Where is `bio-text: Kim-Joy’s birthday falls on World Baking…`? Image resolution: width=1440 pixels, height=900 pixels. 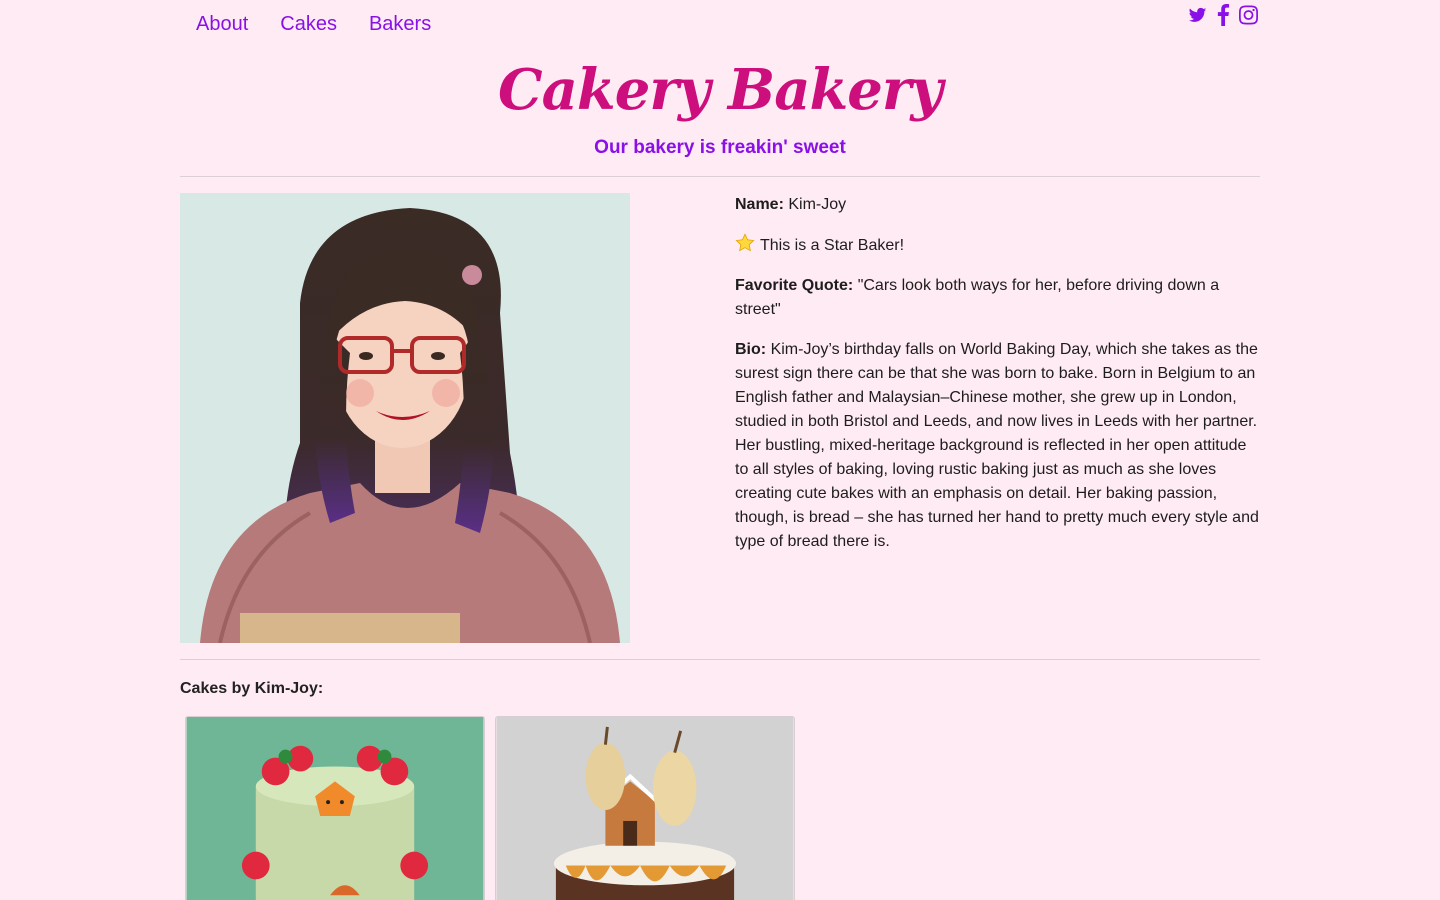
bio-text: Kim-Joy’s birthday falls on World Baking… is located at coordinates (997, 445).